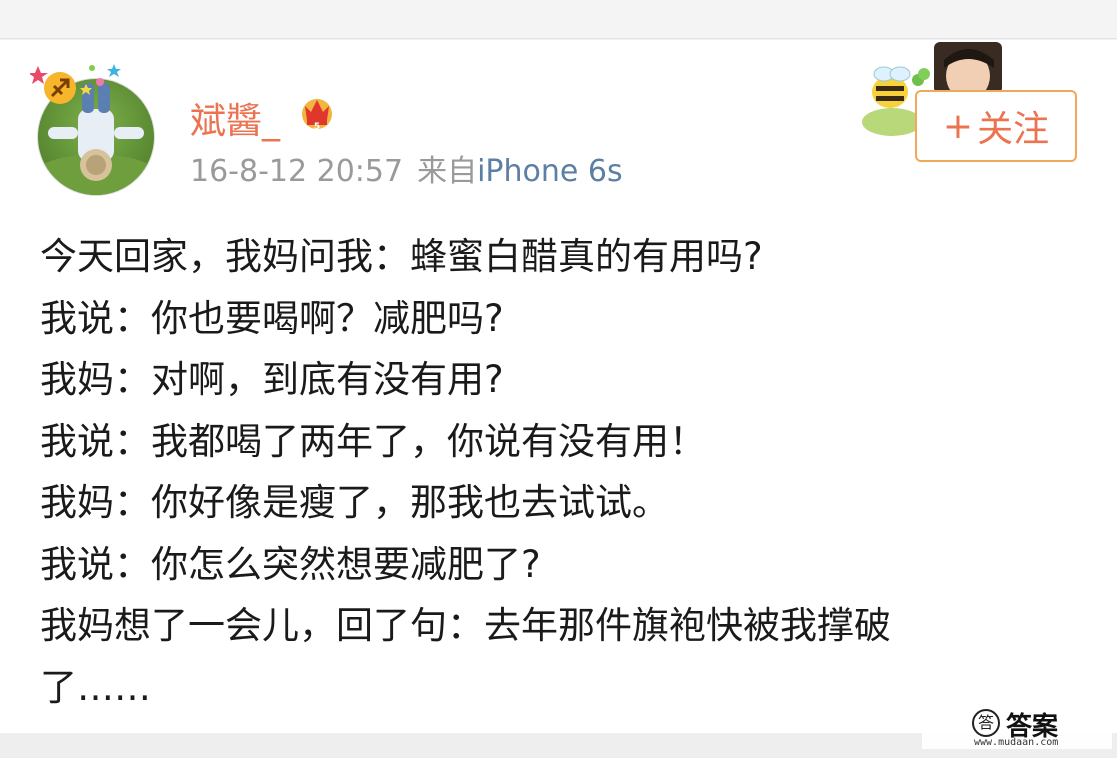 The image size is (1117, 758). I want to click on svg-text: 5, so click(317, 127).